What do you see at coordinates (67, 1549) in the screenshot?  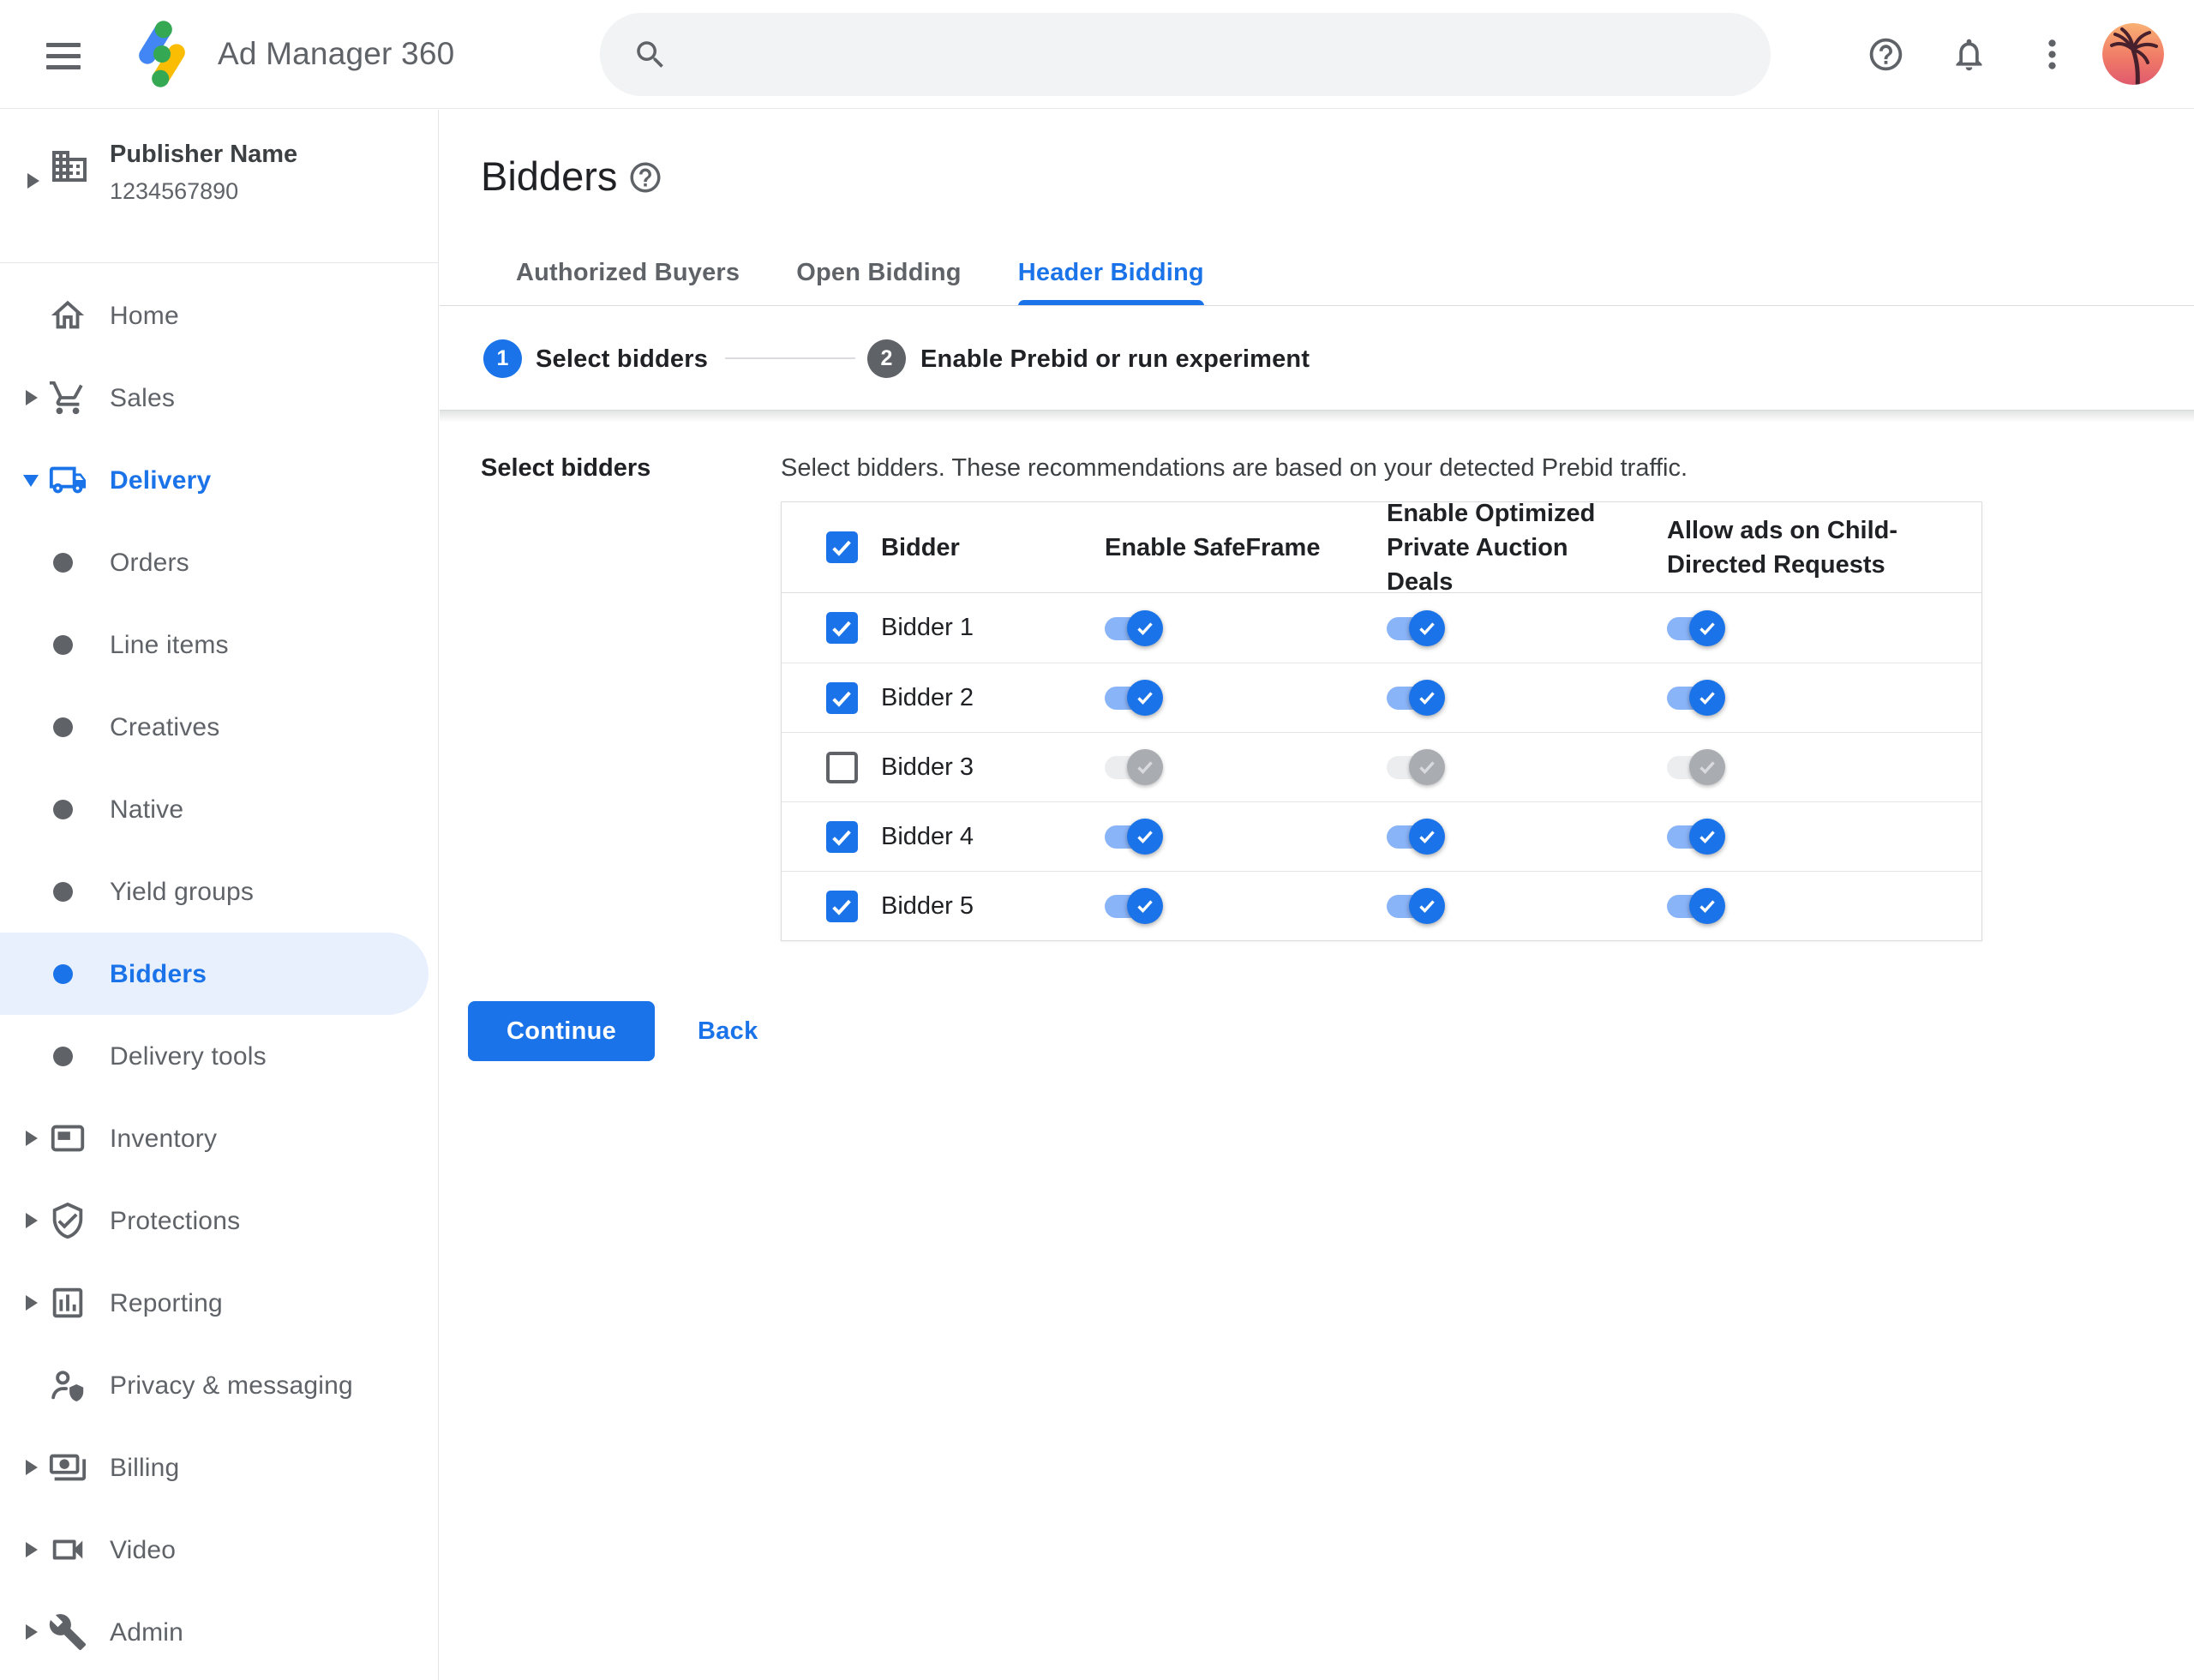 I see `videocam-icon` at bounding box center [67, 1549].